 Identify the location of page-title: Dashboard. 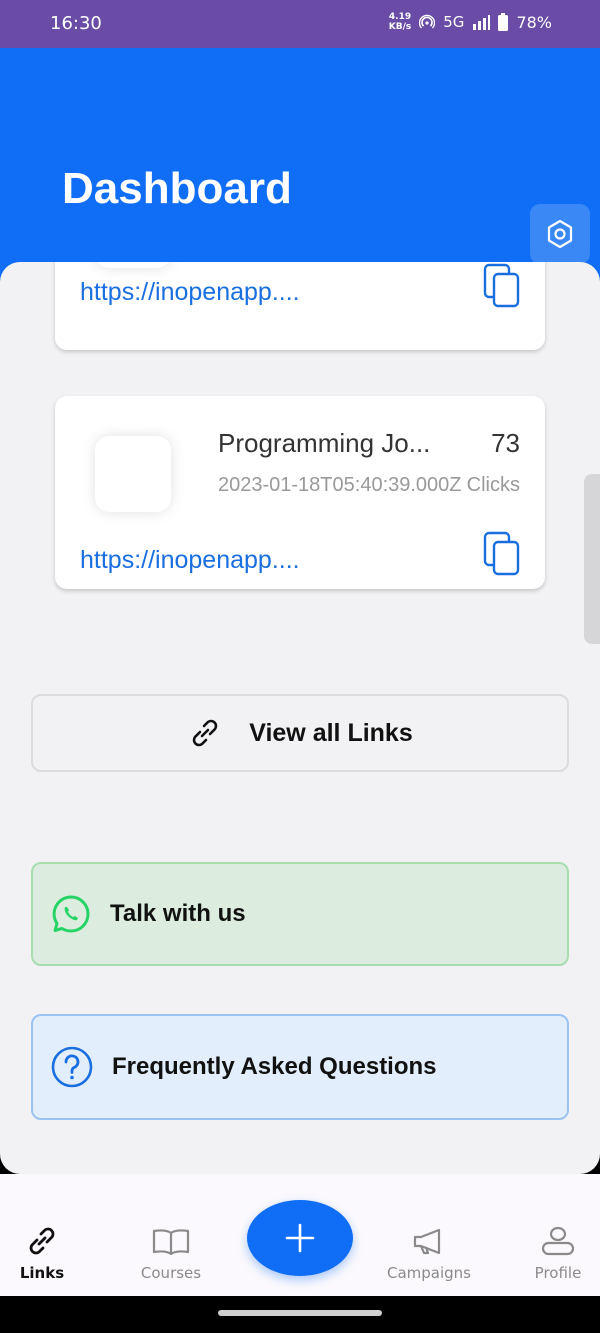
(177, 188).